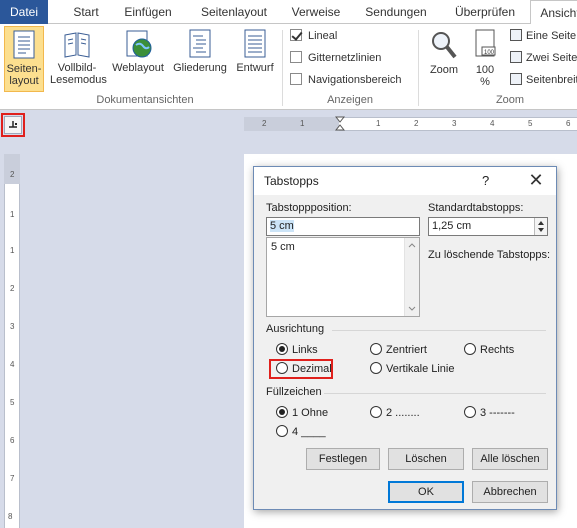 This screenshot has width=577, height=528. What do you see at coordinates (510, 459) in the screenshot?
I see `clear-all-button: Alle löschen` at bounding box center [510, 459].